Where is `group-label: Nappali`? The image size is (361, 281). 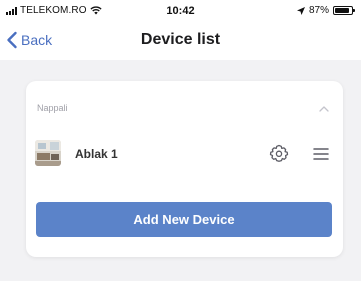
group-label: Nappali is located at coordinates (52, 108).